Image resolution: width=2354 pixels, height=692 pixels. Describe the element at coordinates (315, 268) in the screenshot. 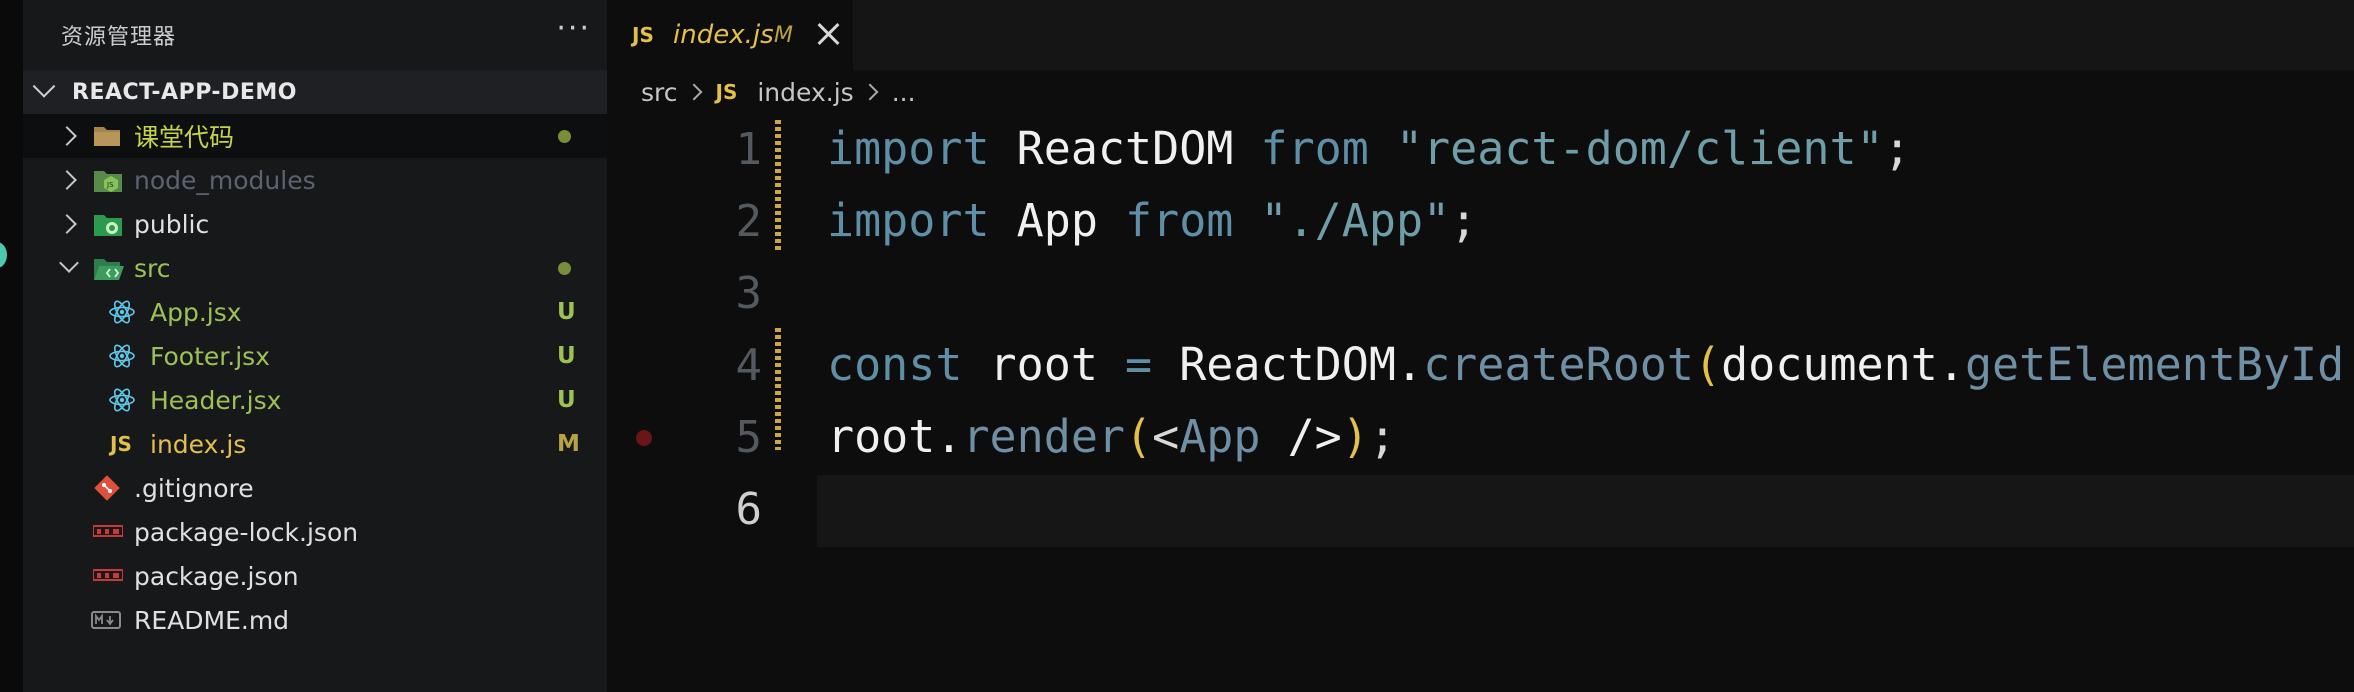

I see `tree-item-src: src` at that location.